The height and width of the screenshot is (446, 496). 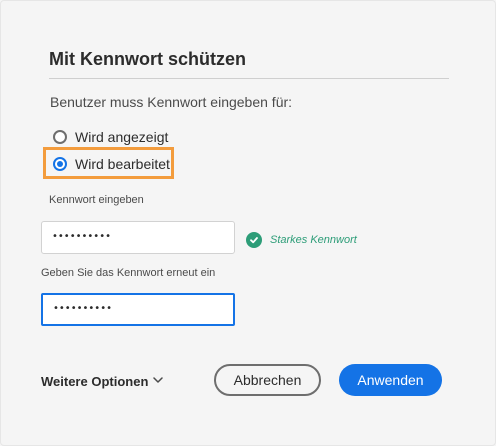 I want to click on more-options-toggle: Weitere Optionen, so click(x=102, y=381).